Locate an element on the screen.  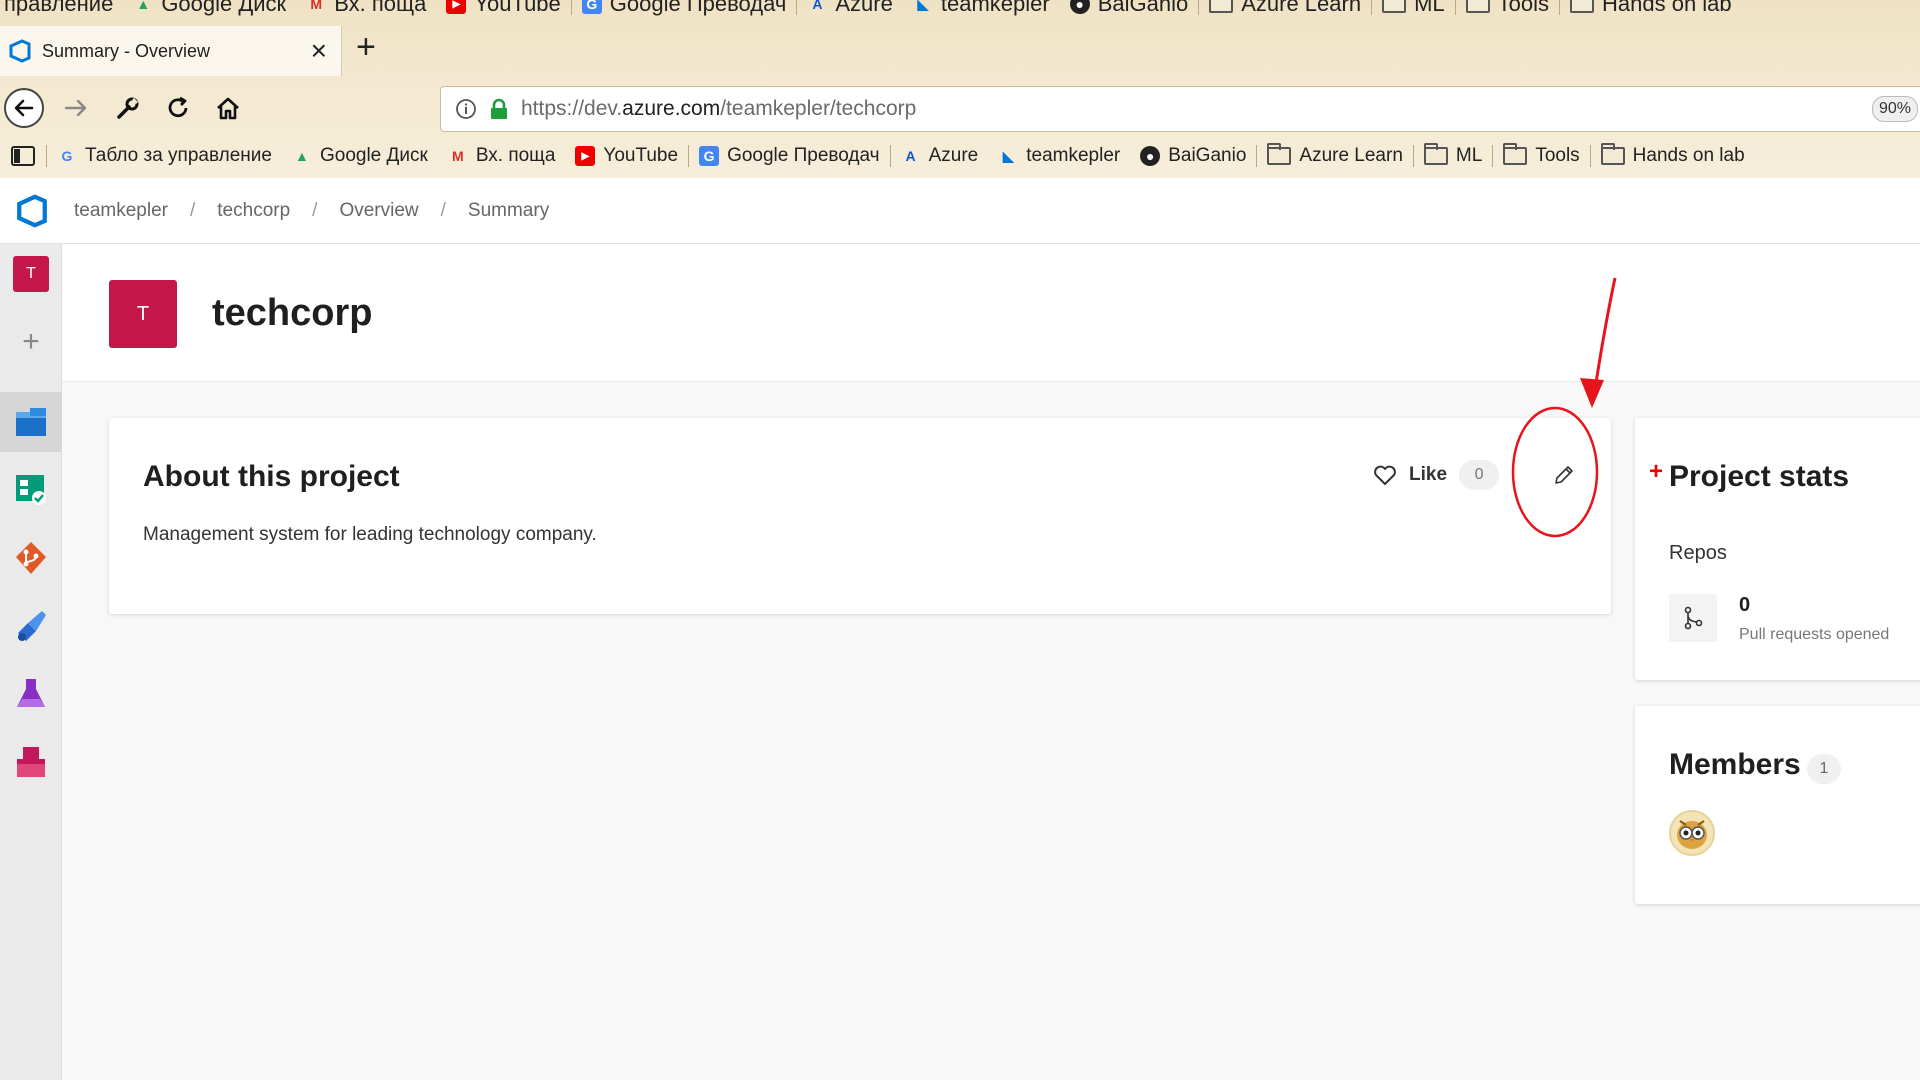
bookmark-label: Azure Learn is located at coordinates (1351, 155).